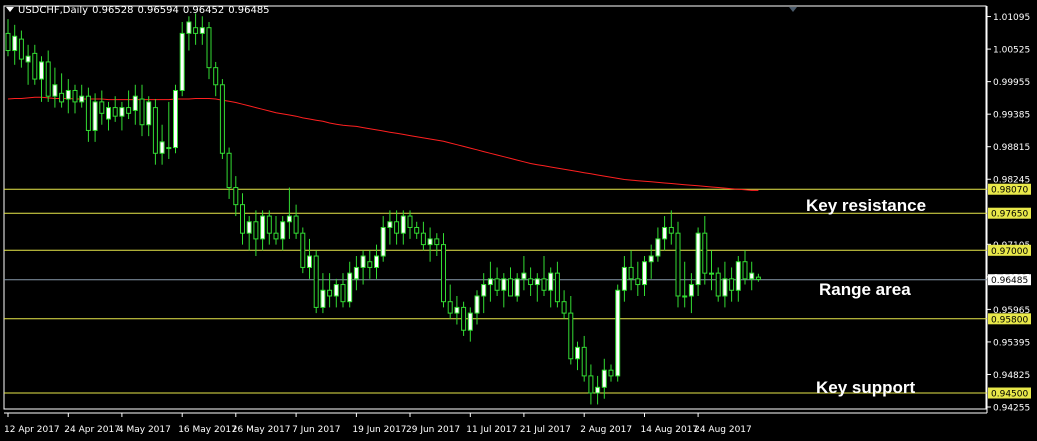  What do you see at coordinates (10, 9) in the screenshot?
I see `dropdown-arrow-icon` at bounding box center [10, 9].